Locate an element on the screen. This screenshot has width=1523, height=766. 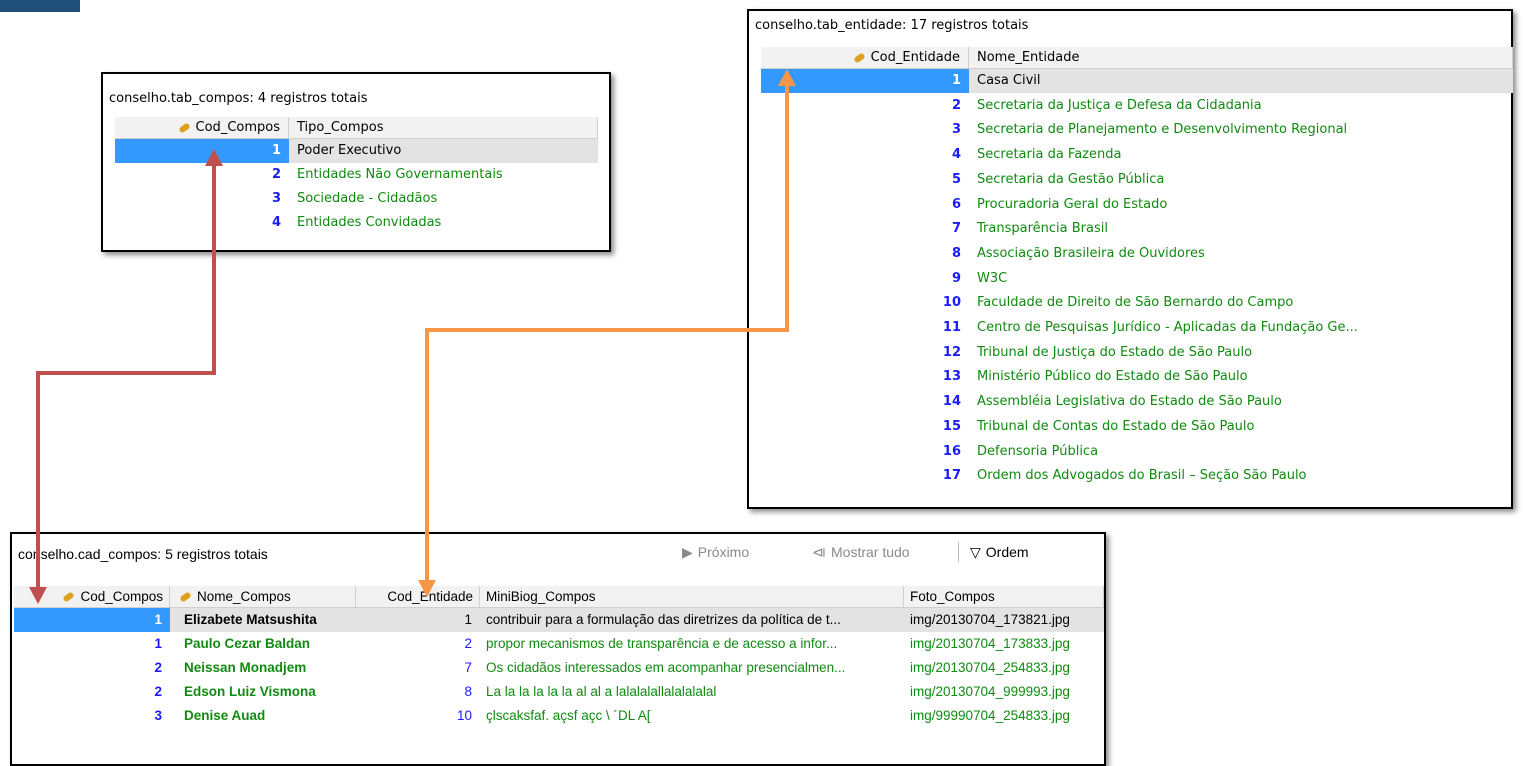
nome-compos-cell: Elizabete Matsushita is located at coordinates (263, 620).